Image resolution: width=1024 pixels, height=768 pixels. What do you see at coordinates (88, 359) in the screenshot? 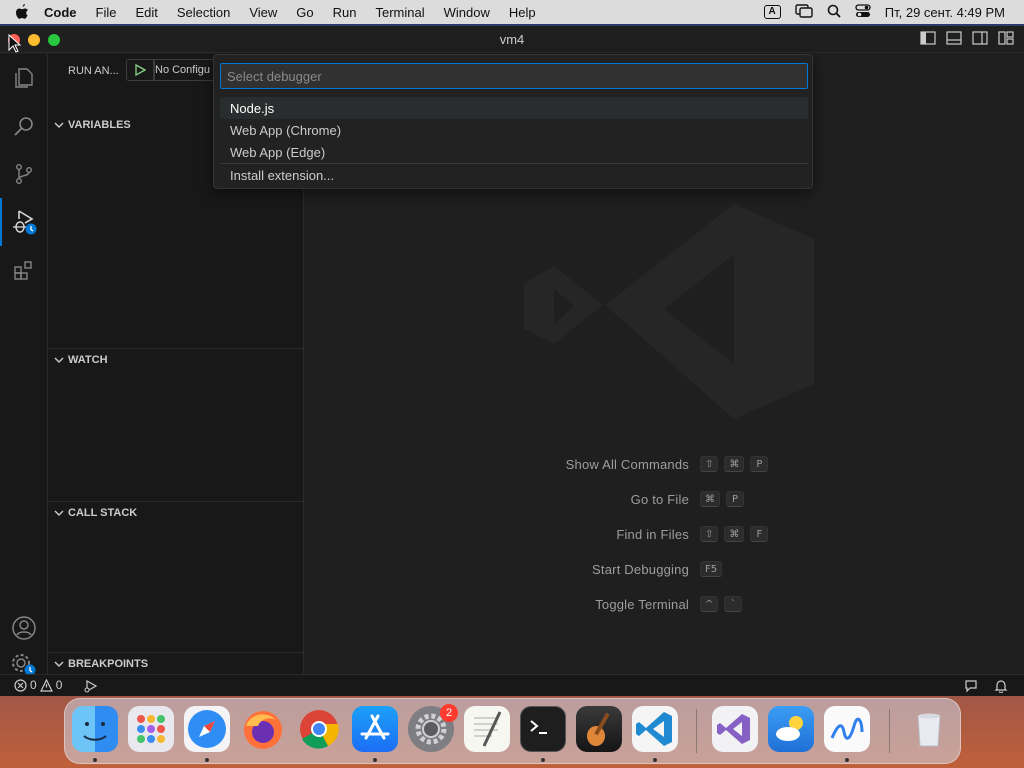
I see `watch-label: WATCH` at bounding box center [88, 359].